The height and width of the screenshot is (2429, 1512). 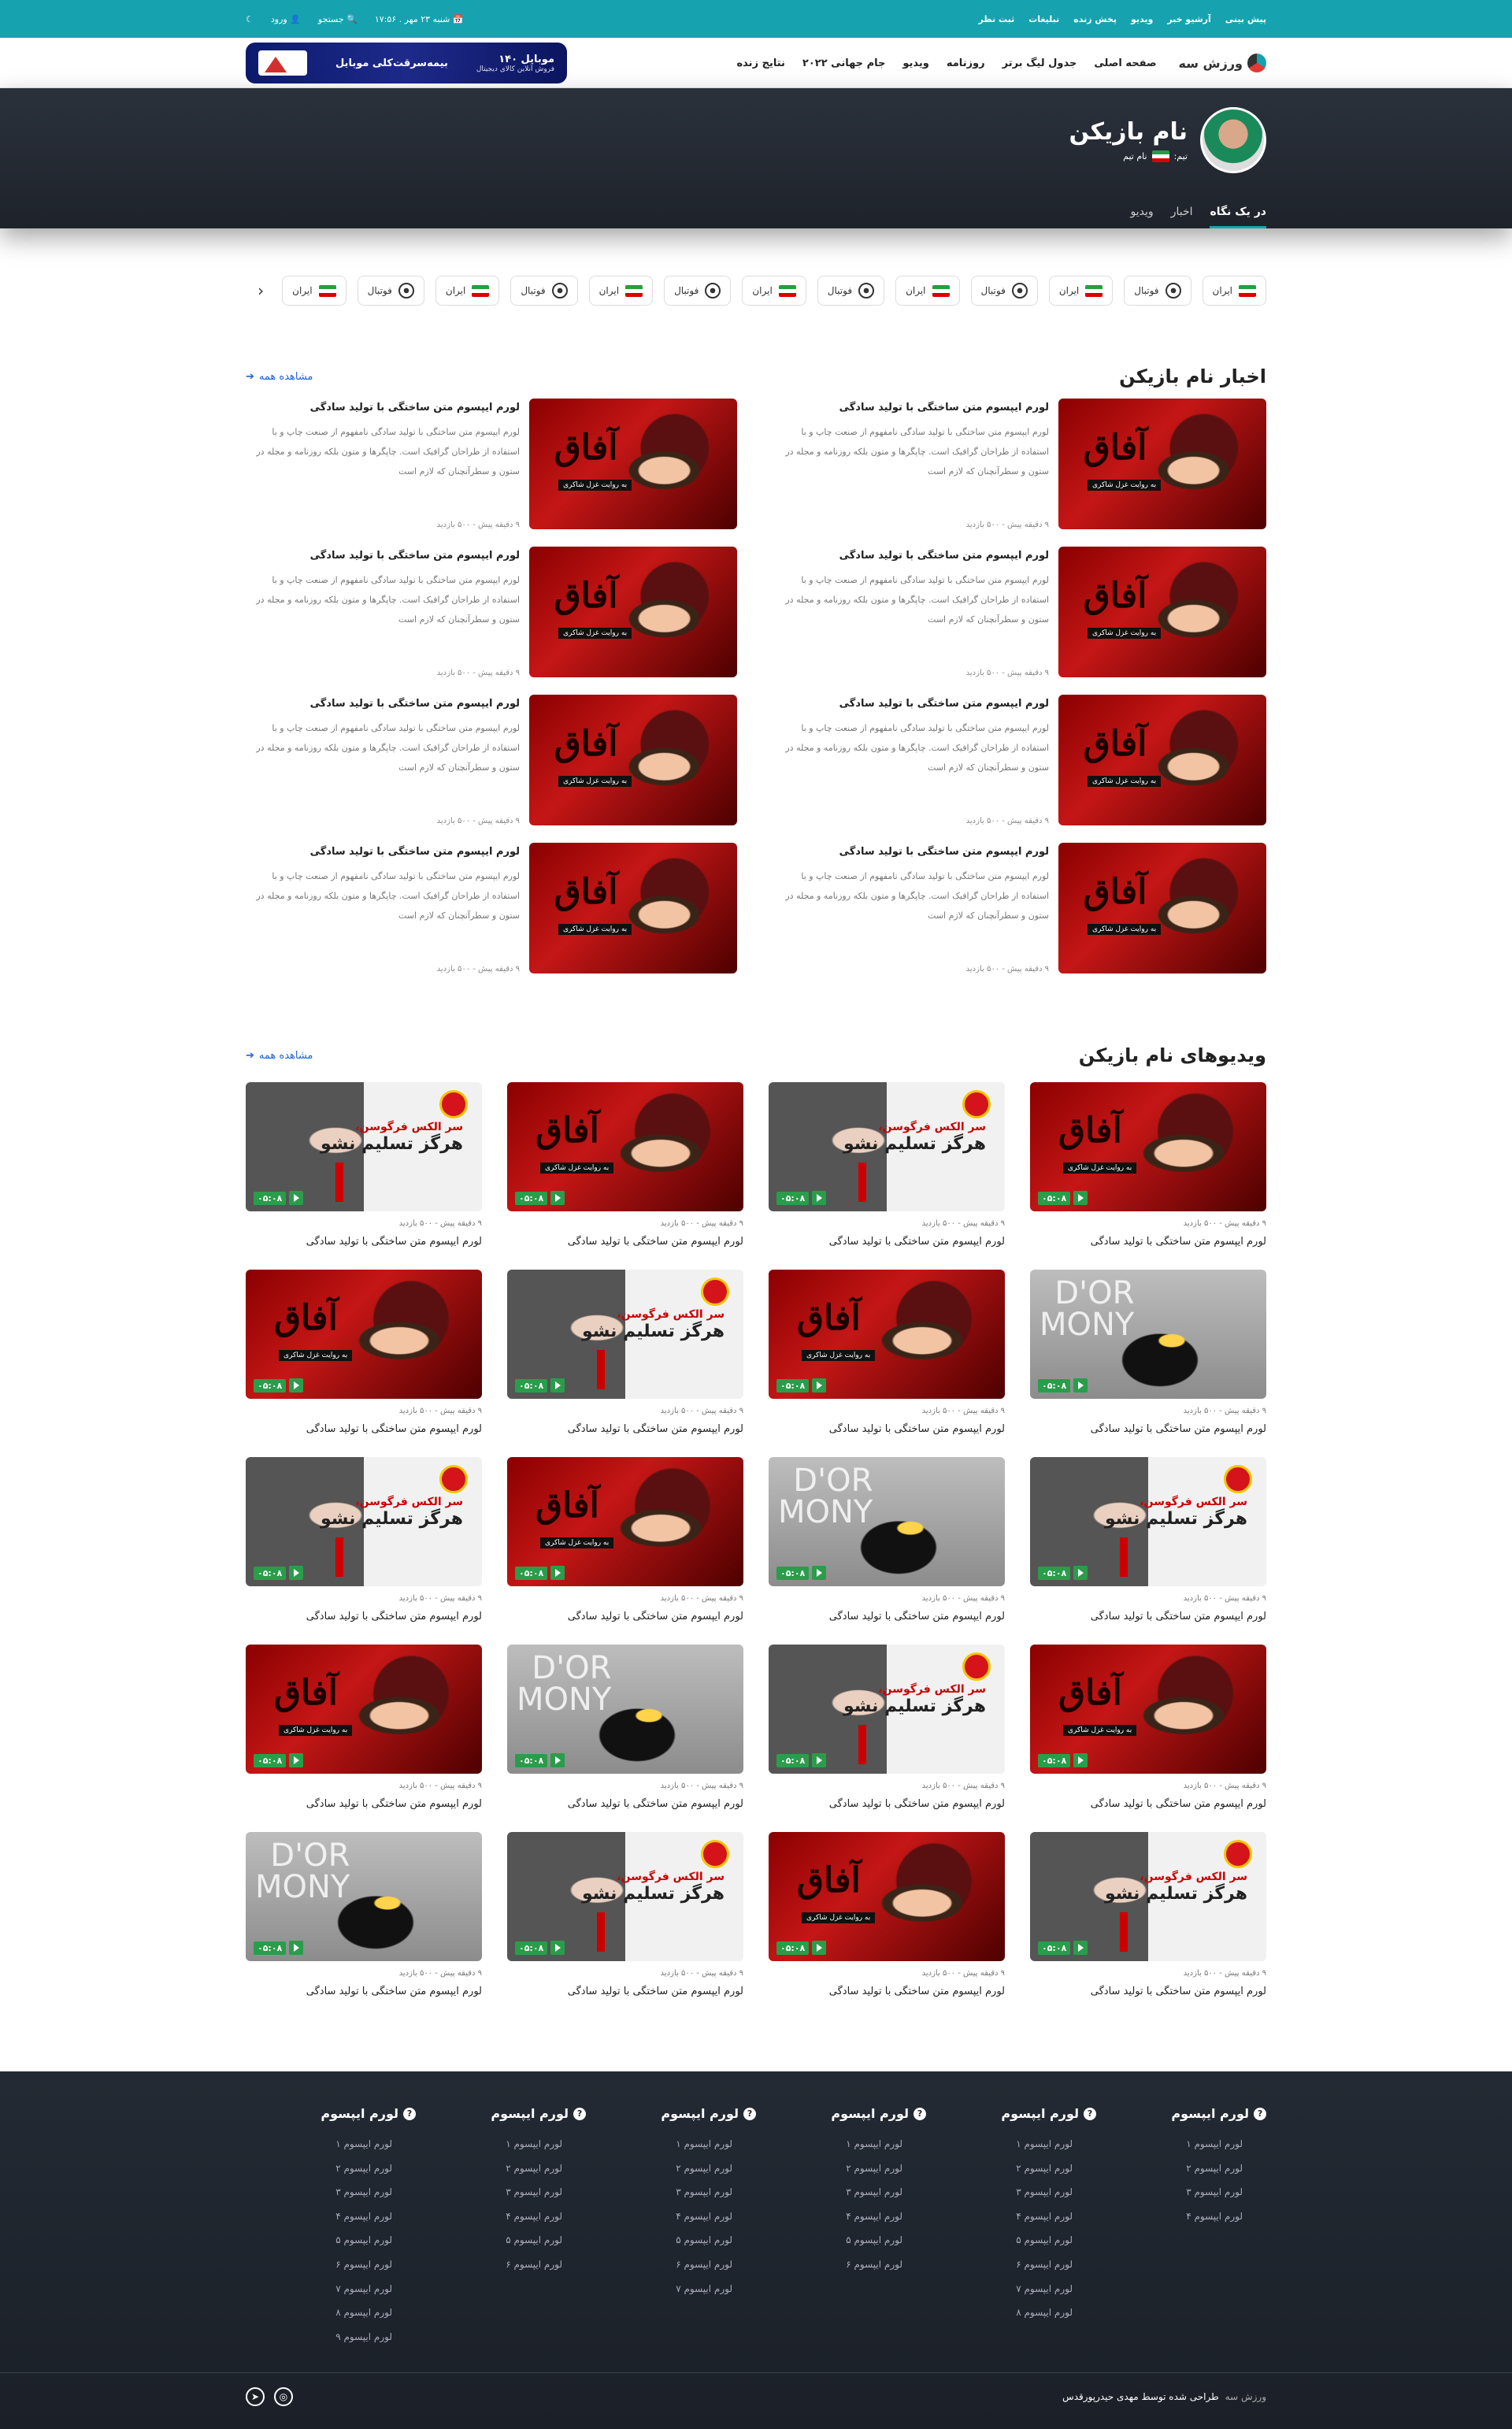 What do you see at coordinates (255, 2396) in the screenshot?
I see `telegram-icon: ➤` at bounding box center [255, 2396].